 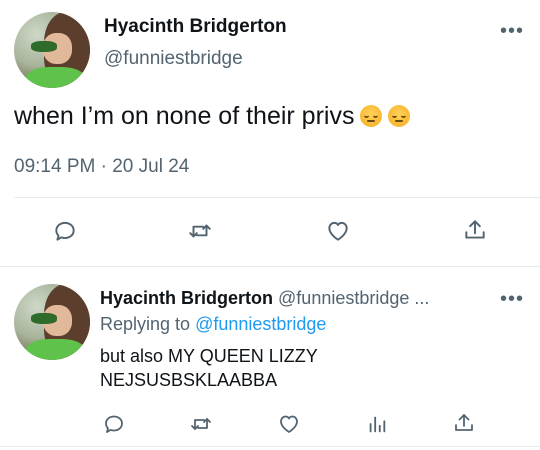 What do you see at coordinates (260, 324) in the screenshot?
I see `replying-to-mention: @funniestbridge` at bounding box center [260, 324].